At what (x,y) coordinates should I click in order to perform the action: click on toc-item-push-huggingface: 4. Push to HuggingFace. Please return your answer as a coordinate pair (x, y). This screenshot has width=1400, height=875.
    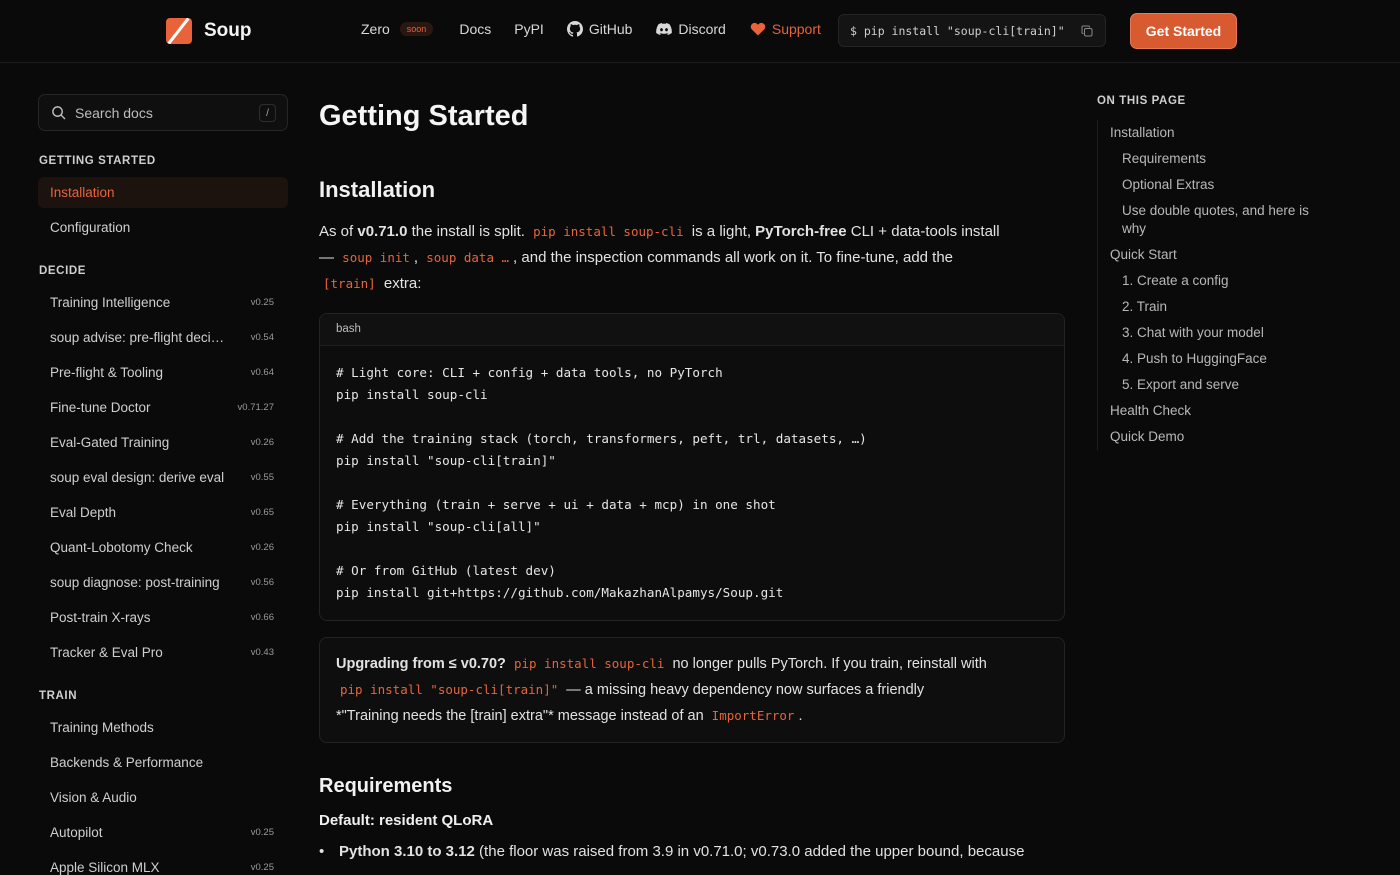
    Looking at the image, I should click on (1212, 359).